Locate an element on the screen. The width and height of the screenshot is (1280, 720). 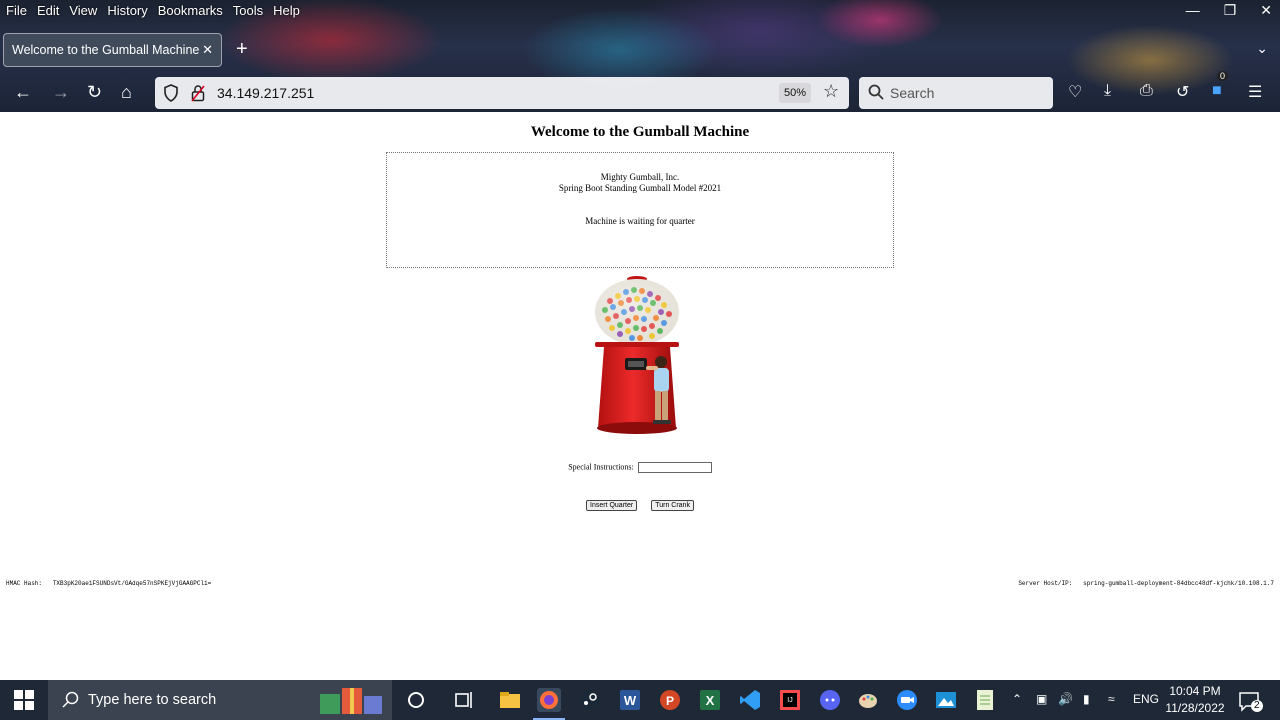
menu-file: File is located at coordinates (16, 10).